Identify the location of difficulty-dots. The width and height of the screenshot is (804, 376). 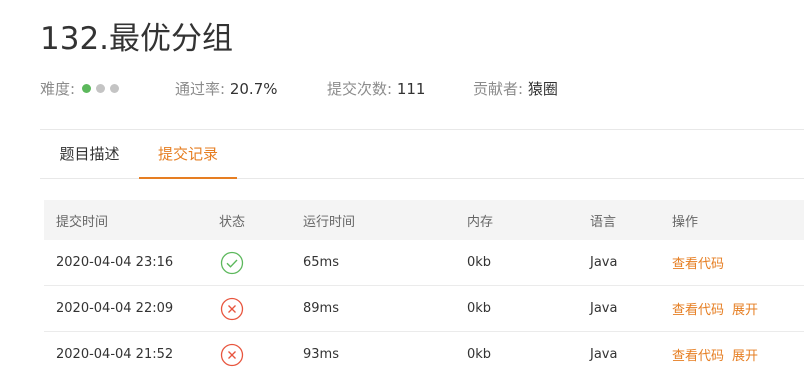
(102, 90).